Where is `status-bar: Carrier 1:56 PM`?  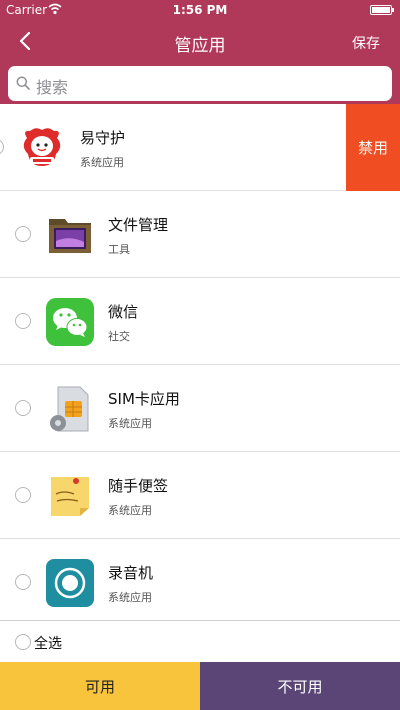 status-bar: Carrier 1:56 PM is located at coordinates (200, 10).